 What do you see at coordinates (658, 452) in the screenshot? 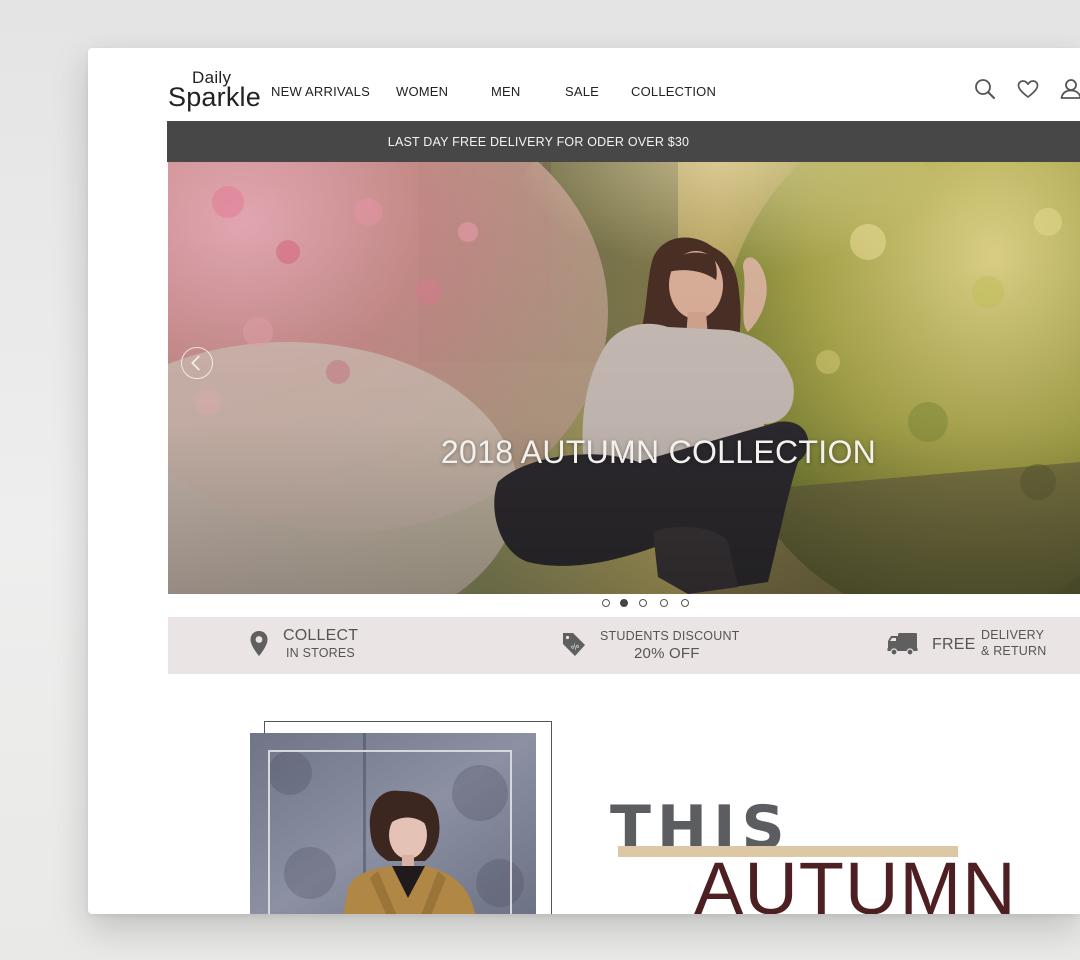
I see `hero-title: 2018 AUTUMN COLLECTION` at bounding box center [658, 452].